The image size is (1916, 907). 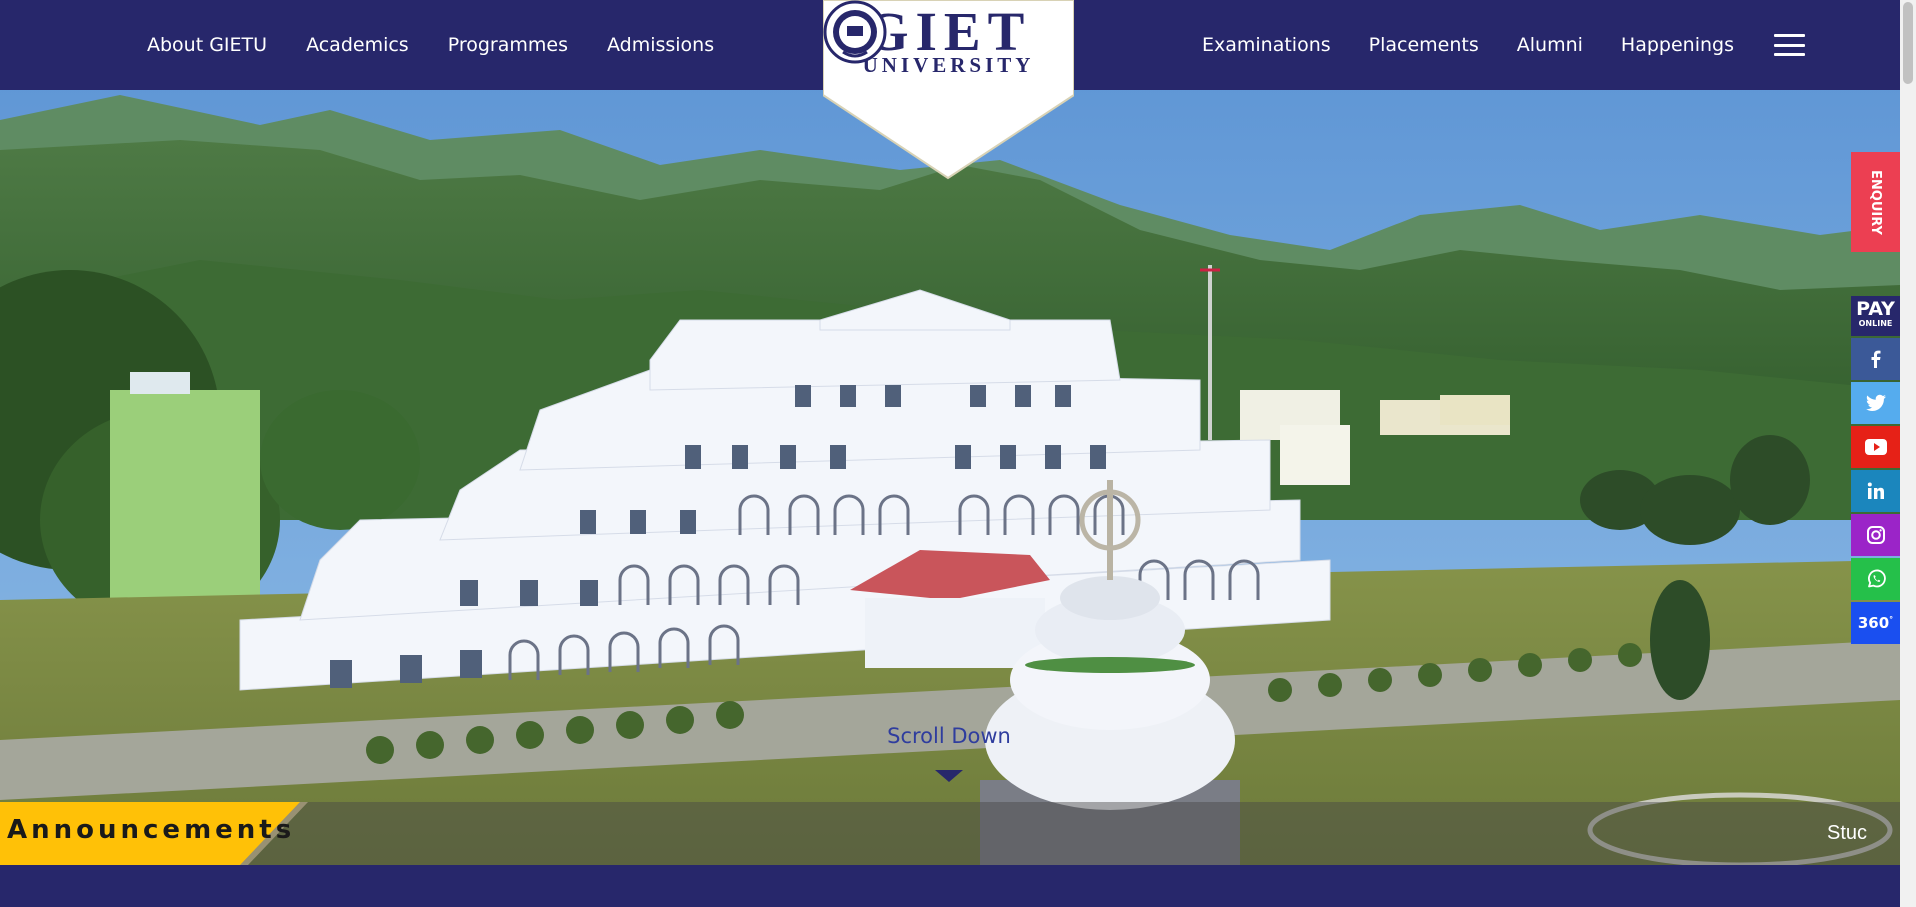 I want to click on tour-360-icon: 360°, so click(x=1875, y=623).